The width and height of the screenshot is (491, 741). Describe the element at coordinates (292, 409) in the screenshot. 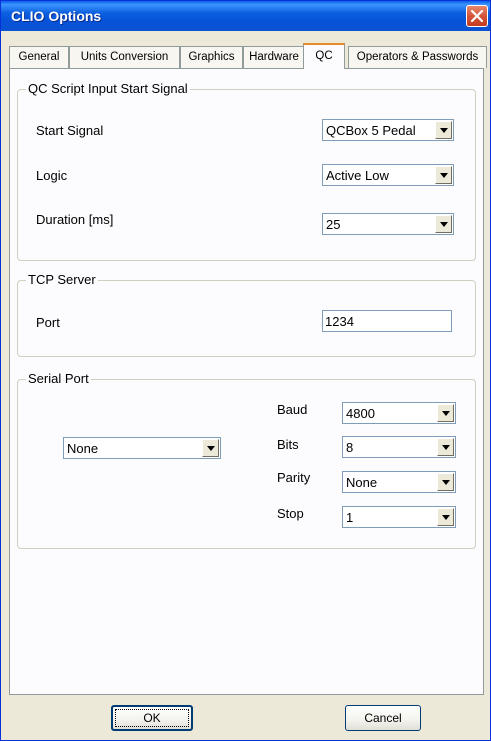

I see `baud-label: Baud` at that location.